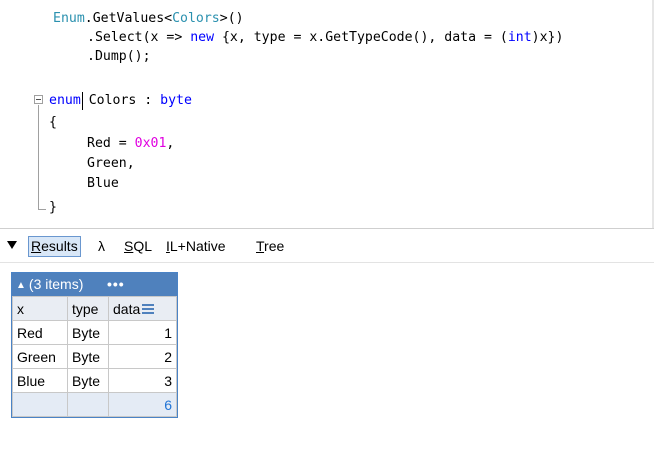 This screenshot has height=458, width=654. I want to click on code-token: ,, so click(170, 143).